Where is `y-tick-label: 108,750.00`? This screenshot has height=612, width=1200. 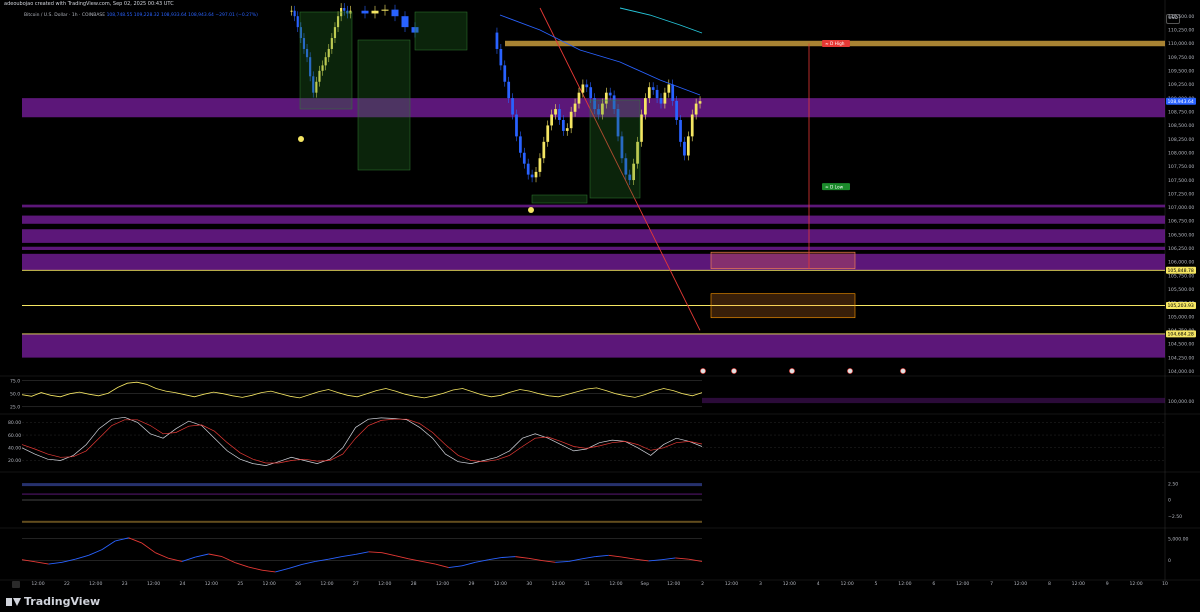
y-tick-label: 108,750.00 is located at coordinates (1181, 112).